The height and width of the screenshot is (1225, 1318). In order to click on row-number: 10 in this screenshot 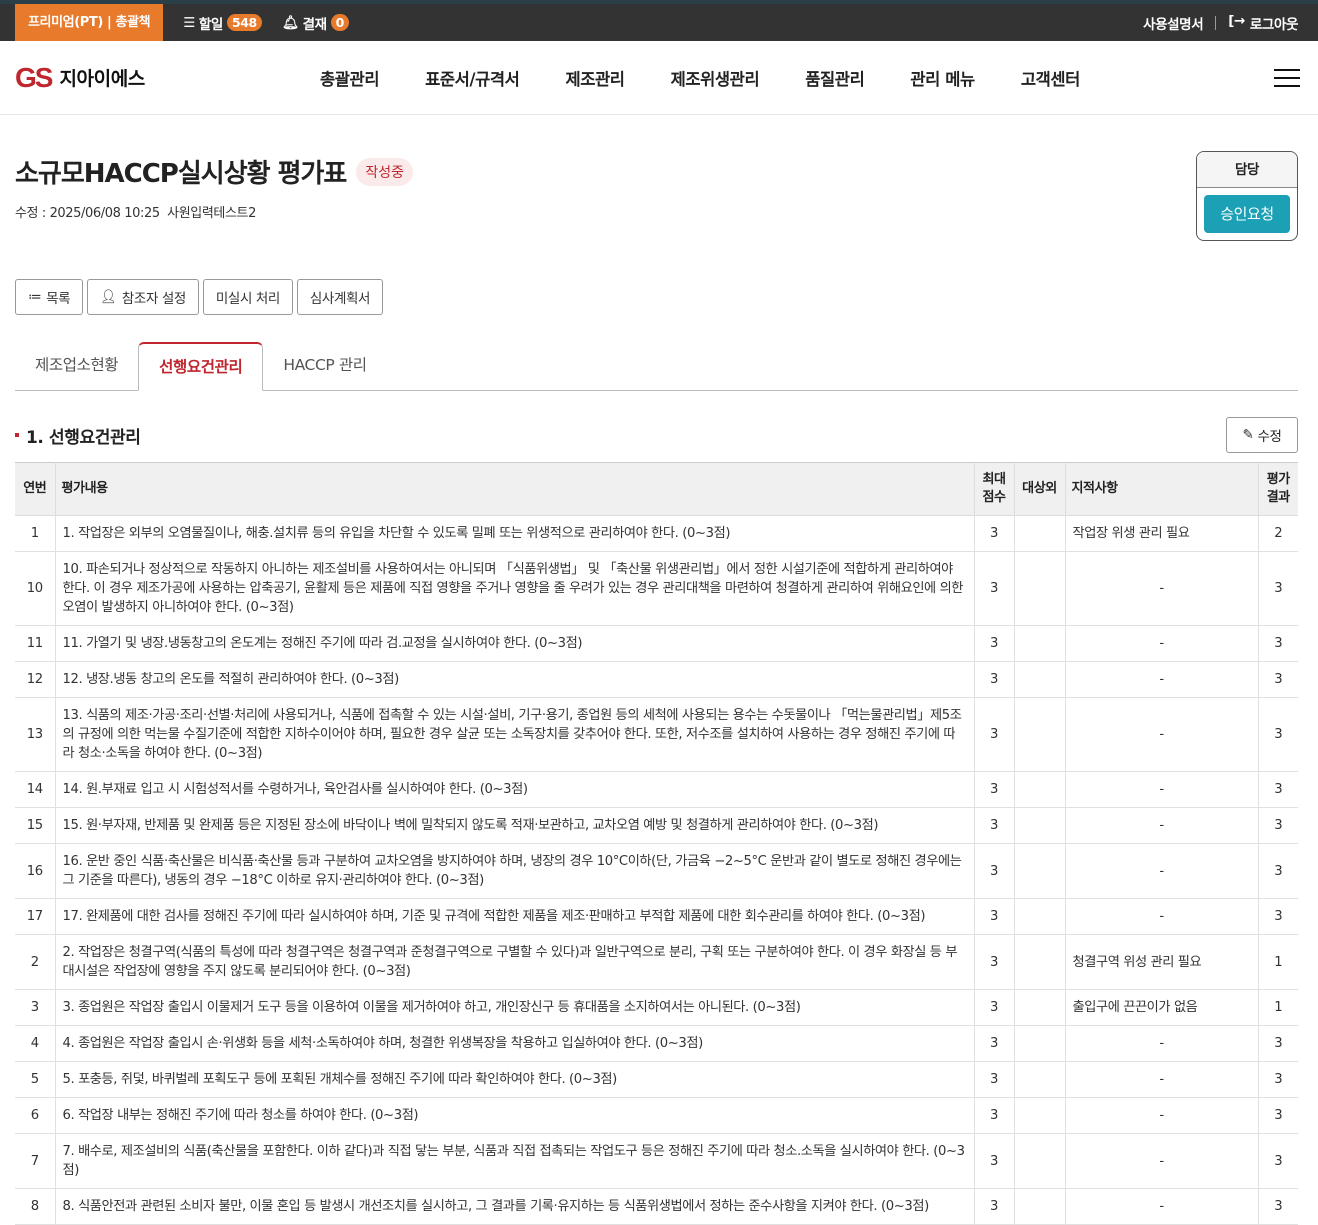, I will do `click(35, 588)`.